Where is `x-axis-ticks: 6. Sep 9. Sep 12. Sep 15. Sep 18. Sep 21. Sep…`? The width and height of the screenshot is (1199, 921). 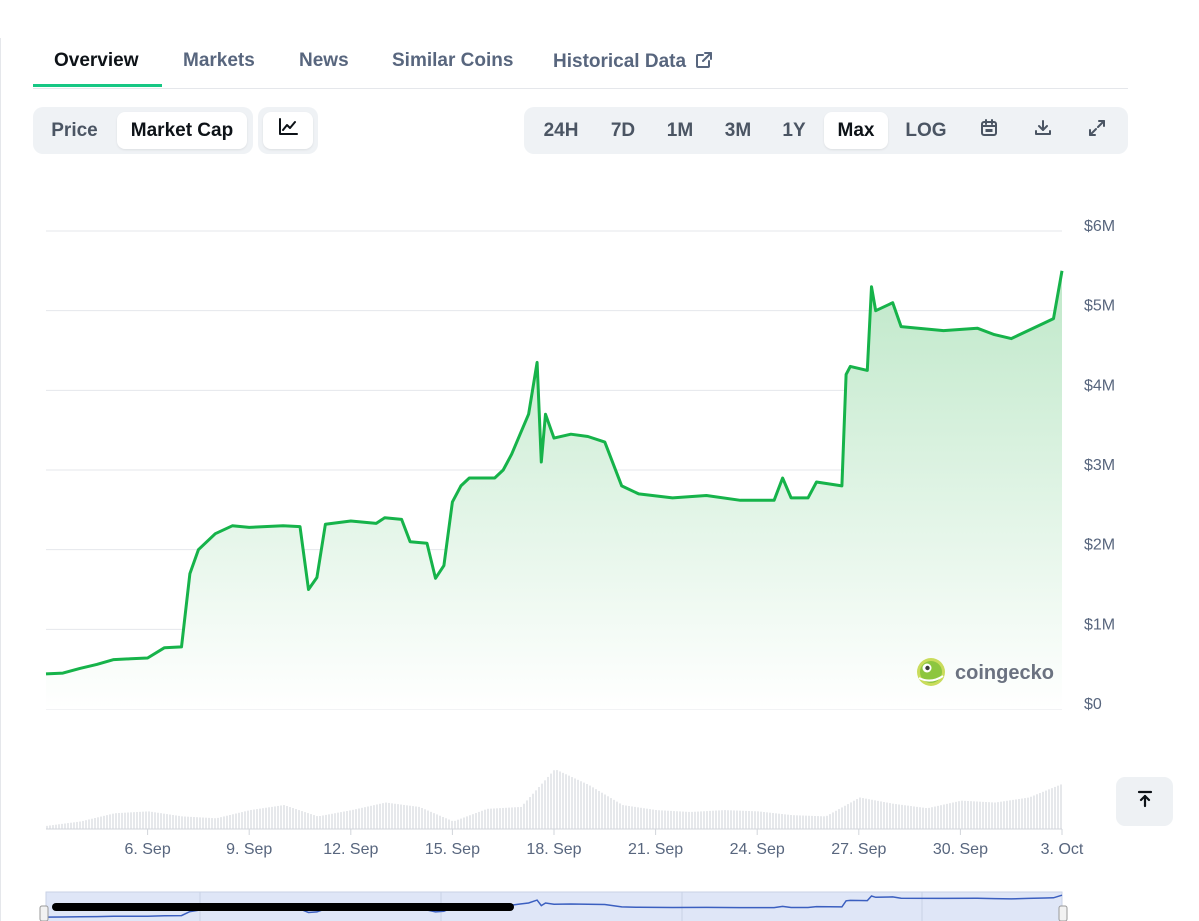
x-axis-ticks: 6. Sep 9. Sep 12. Sep 15. Sep 18. Sep 21. Sep… is located at coordinates (565, 843).